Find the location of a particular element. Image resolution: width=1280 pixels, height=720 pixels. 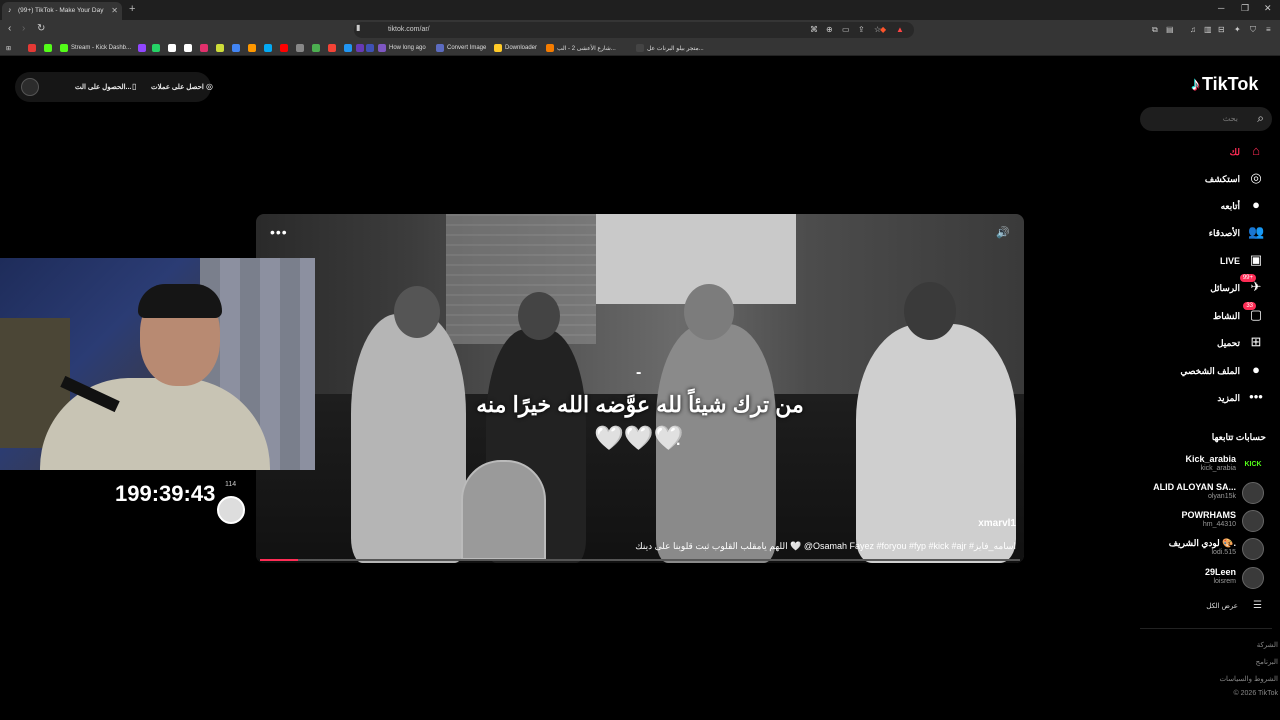

vpn-icon: ⛉ is located at coordinates (1253, 30).